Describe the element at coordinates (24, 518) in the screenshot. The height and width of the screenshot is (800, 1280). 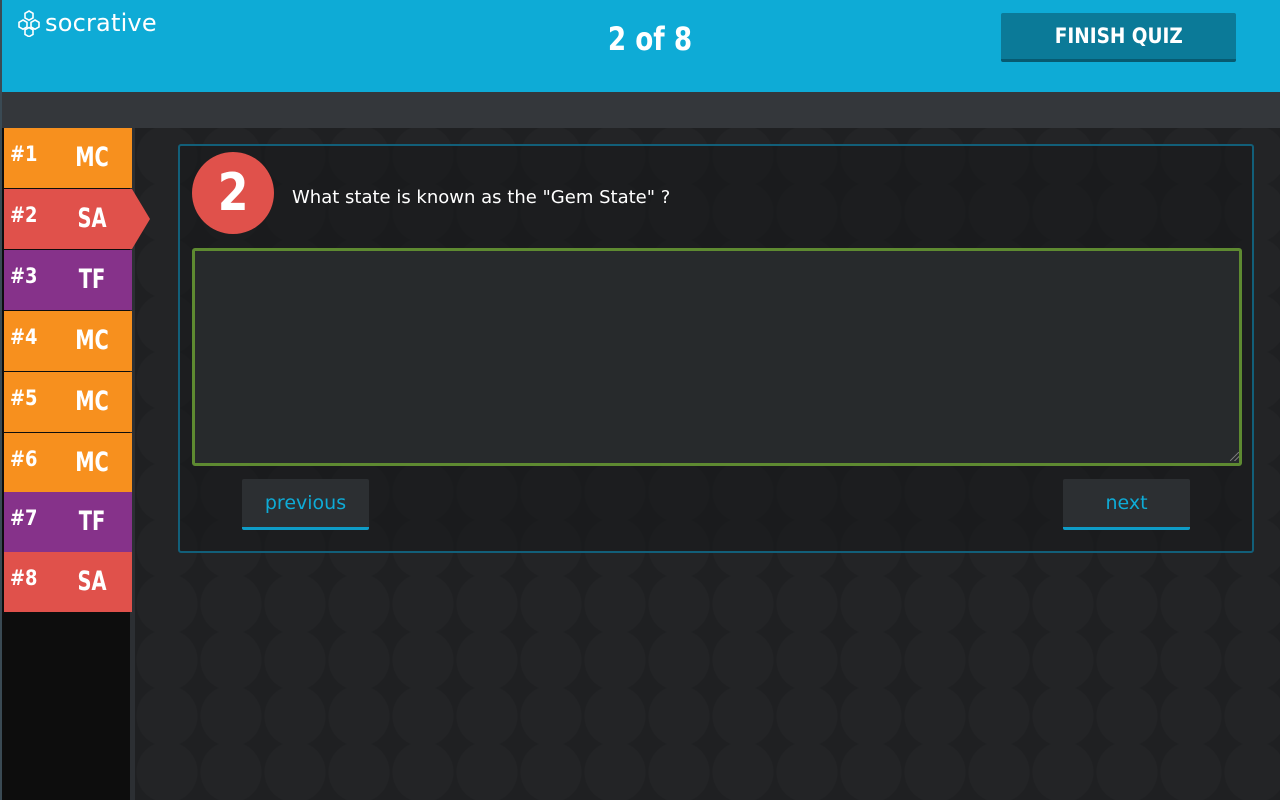
I see `sidebar-item-number: #7` at that location.